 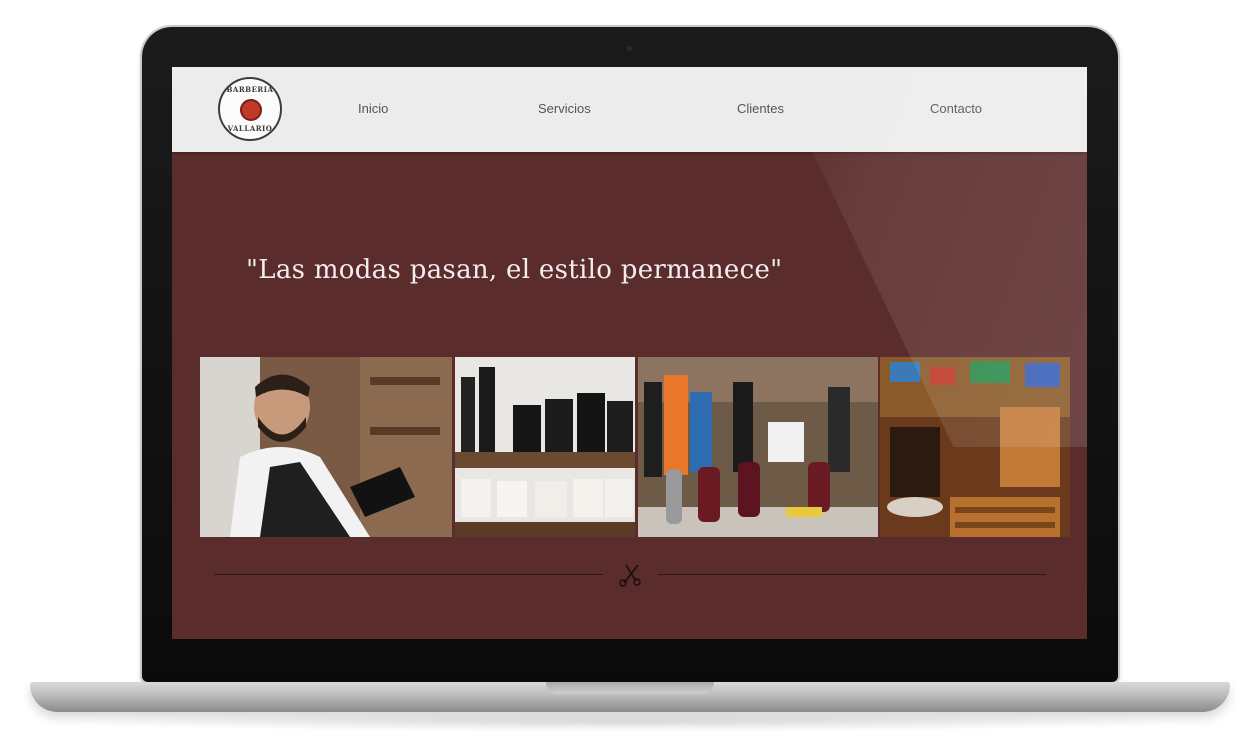 I want to click on nav-link-contacto: Contacto, so click(x=956, y=108).